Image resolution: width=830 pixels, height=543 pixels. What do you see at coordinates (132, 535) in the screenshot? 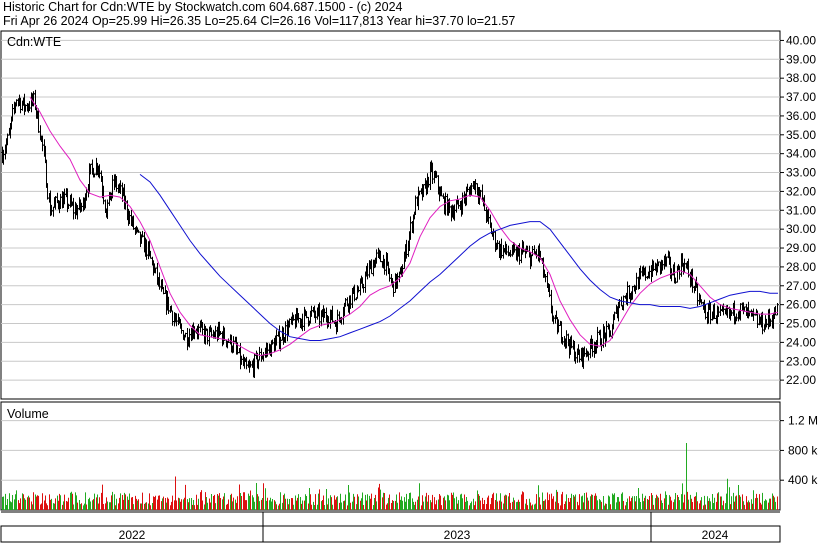
I see `year-label-2022: 2022` at bounding box center [132, 535].